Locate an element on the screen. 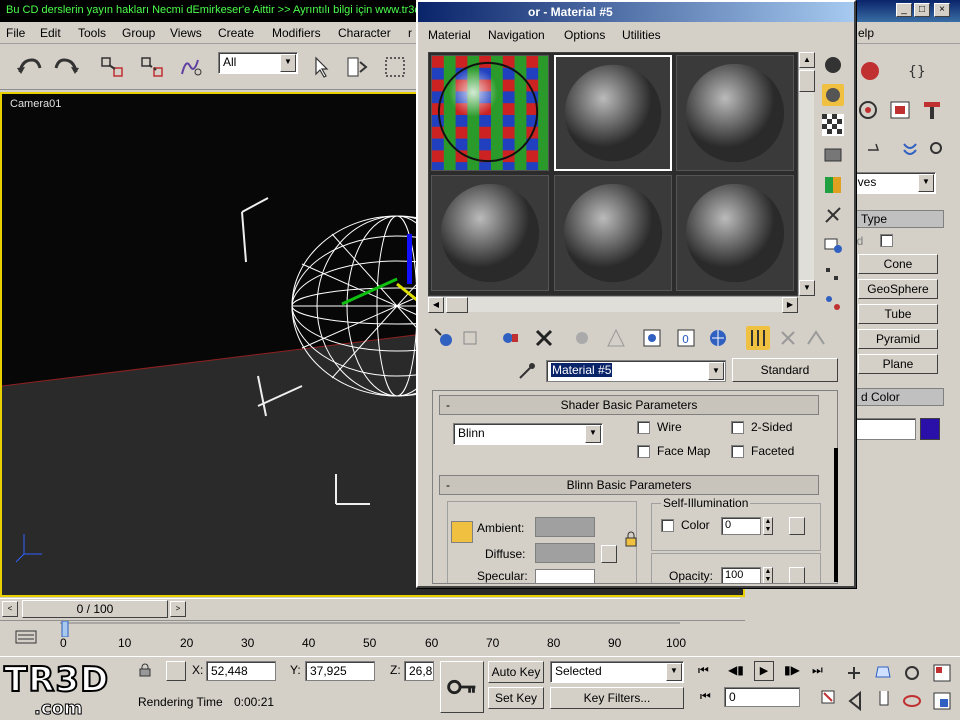  utilities-tab: {} is located at coordinates (920, 71).